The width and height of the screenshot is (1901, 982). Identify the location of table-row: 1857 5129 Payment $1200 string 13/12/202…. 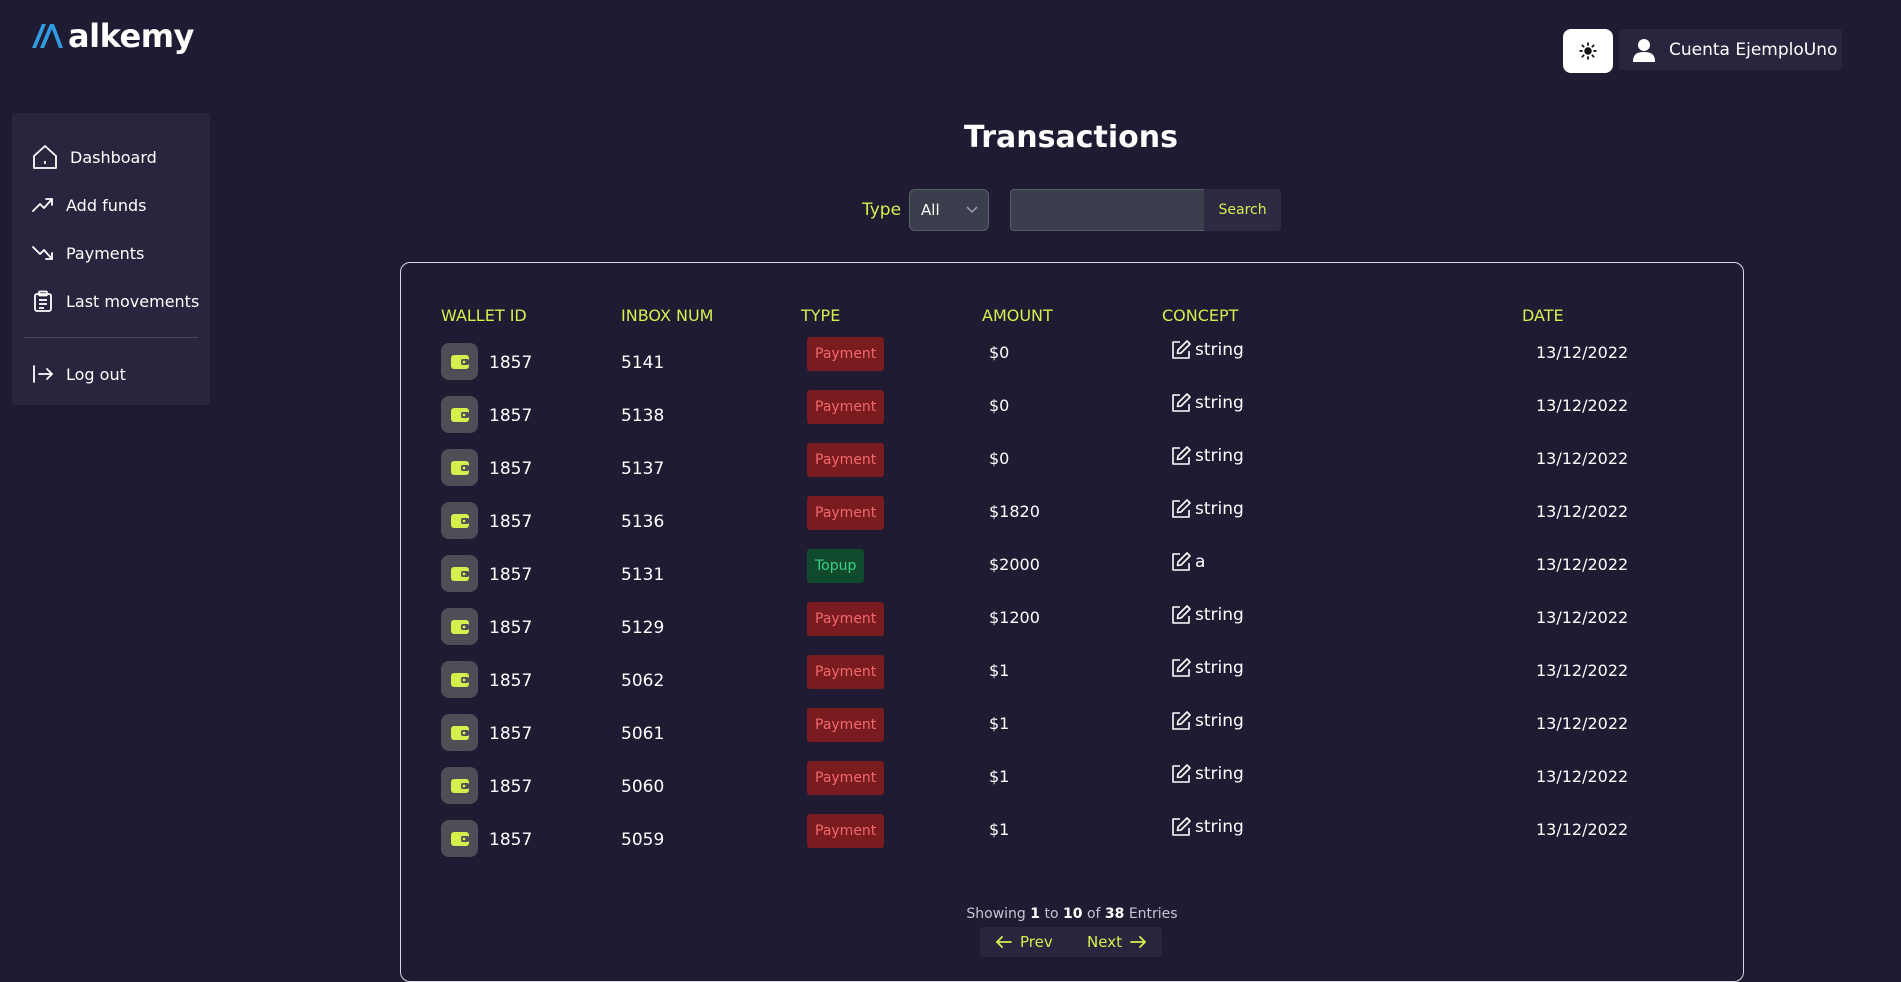
(1072, 631).